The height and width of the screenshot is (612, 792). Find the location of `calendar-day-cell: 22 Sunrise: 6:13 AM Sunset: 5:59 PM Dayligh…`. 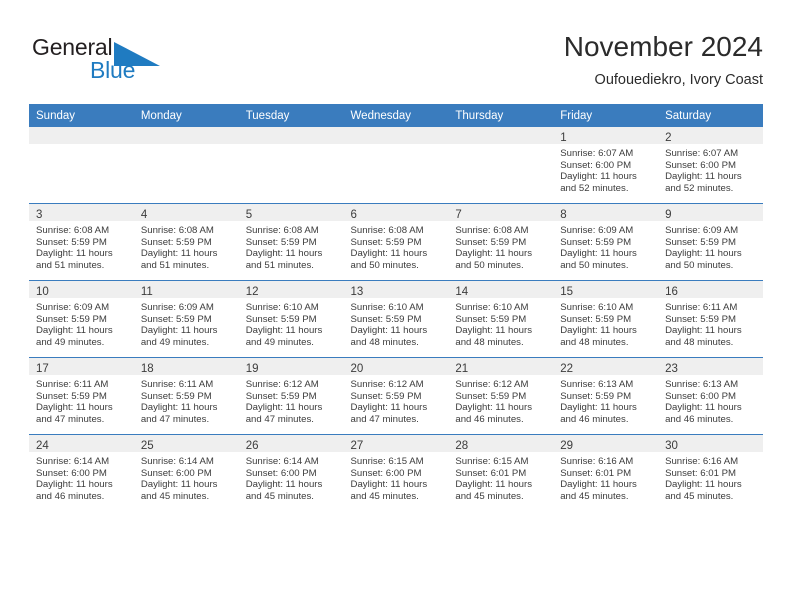

calendar-day-cell: 22 Sunrise: 6:13 AM Sunset: 5:59 PM Dayligh… is located at coordinates (606, 396).